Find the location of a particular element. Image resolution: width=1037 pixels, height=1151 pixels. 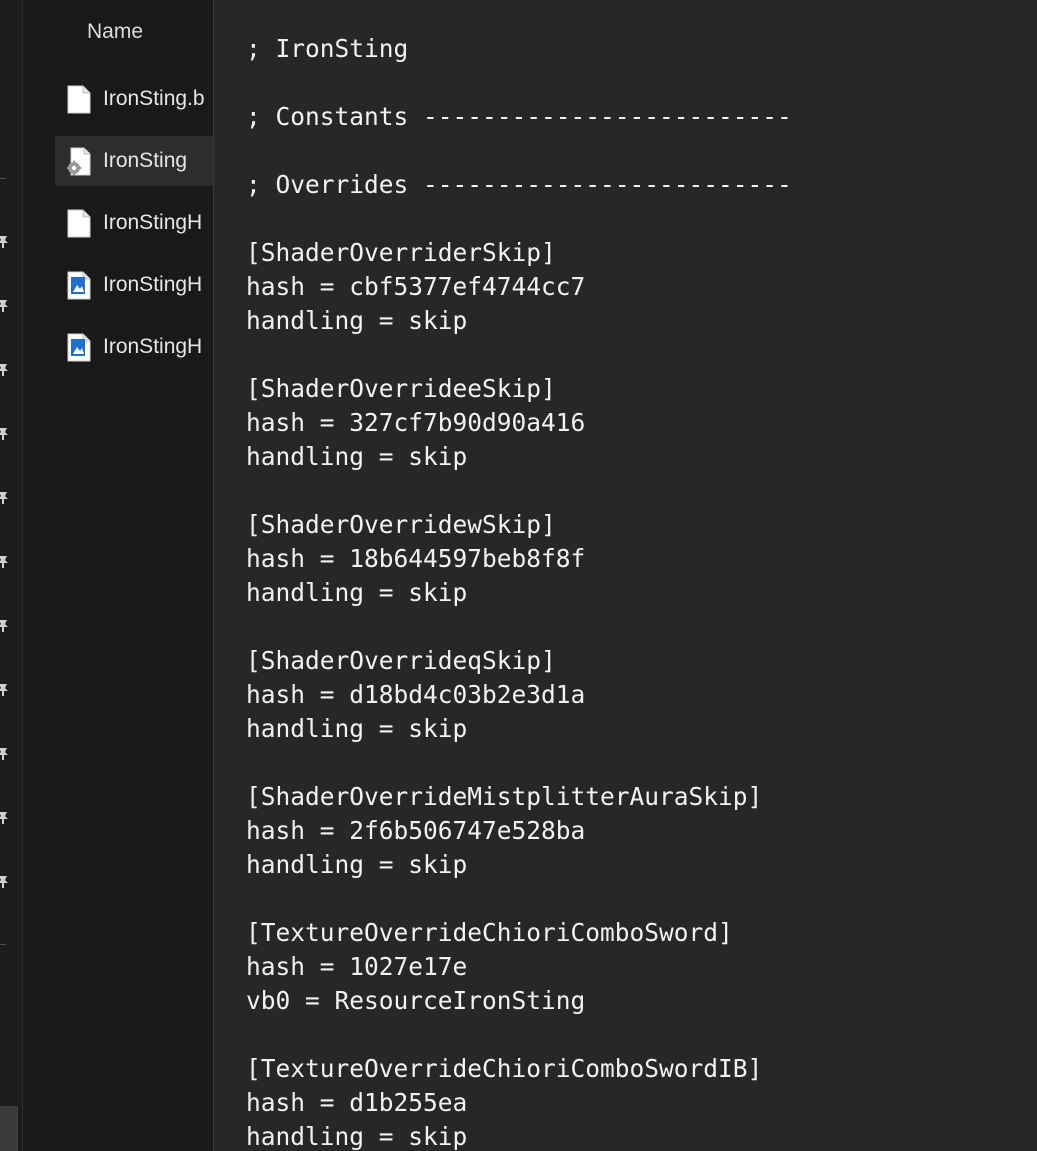

file-row-ironsting-ini: IronSting is located at coordinates (140, 161).